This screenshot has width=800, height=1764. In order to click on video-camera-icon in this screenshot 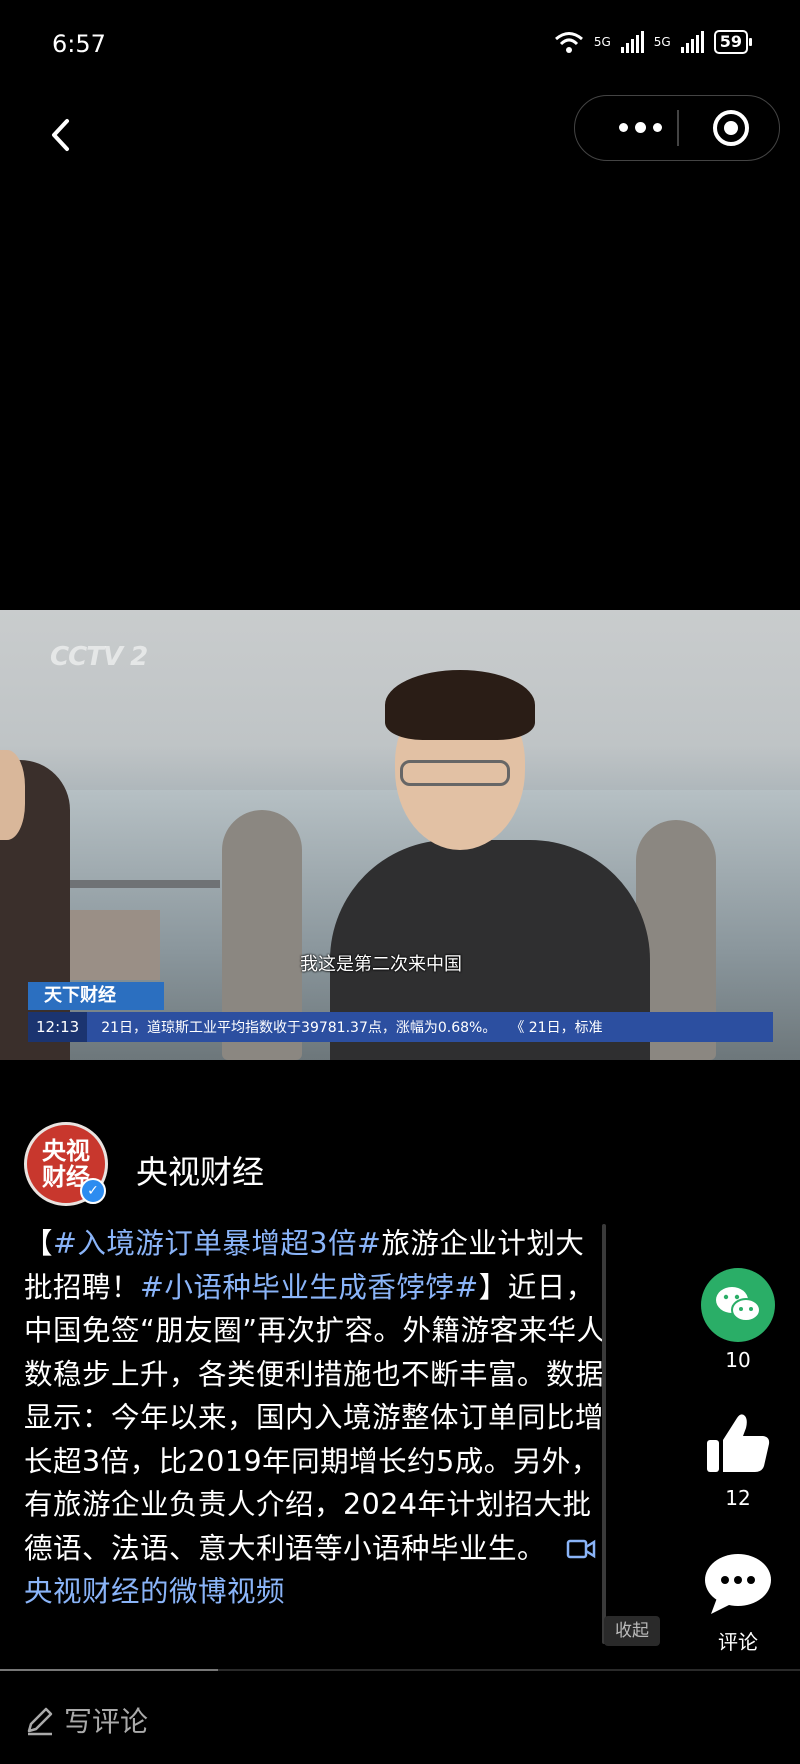, I will do `click(580, 1548)`.